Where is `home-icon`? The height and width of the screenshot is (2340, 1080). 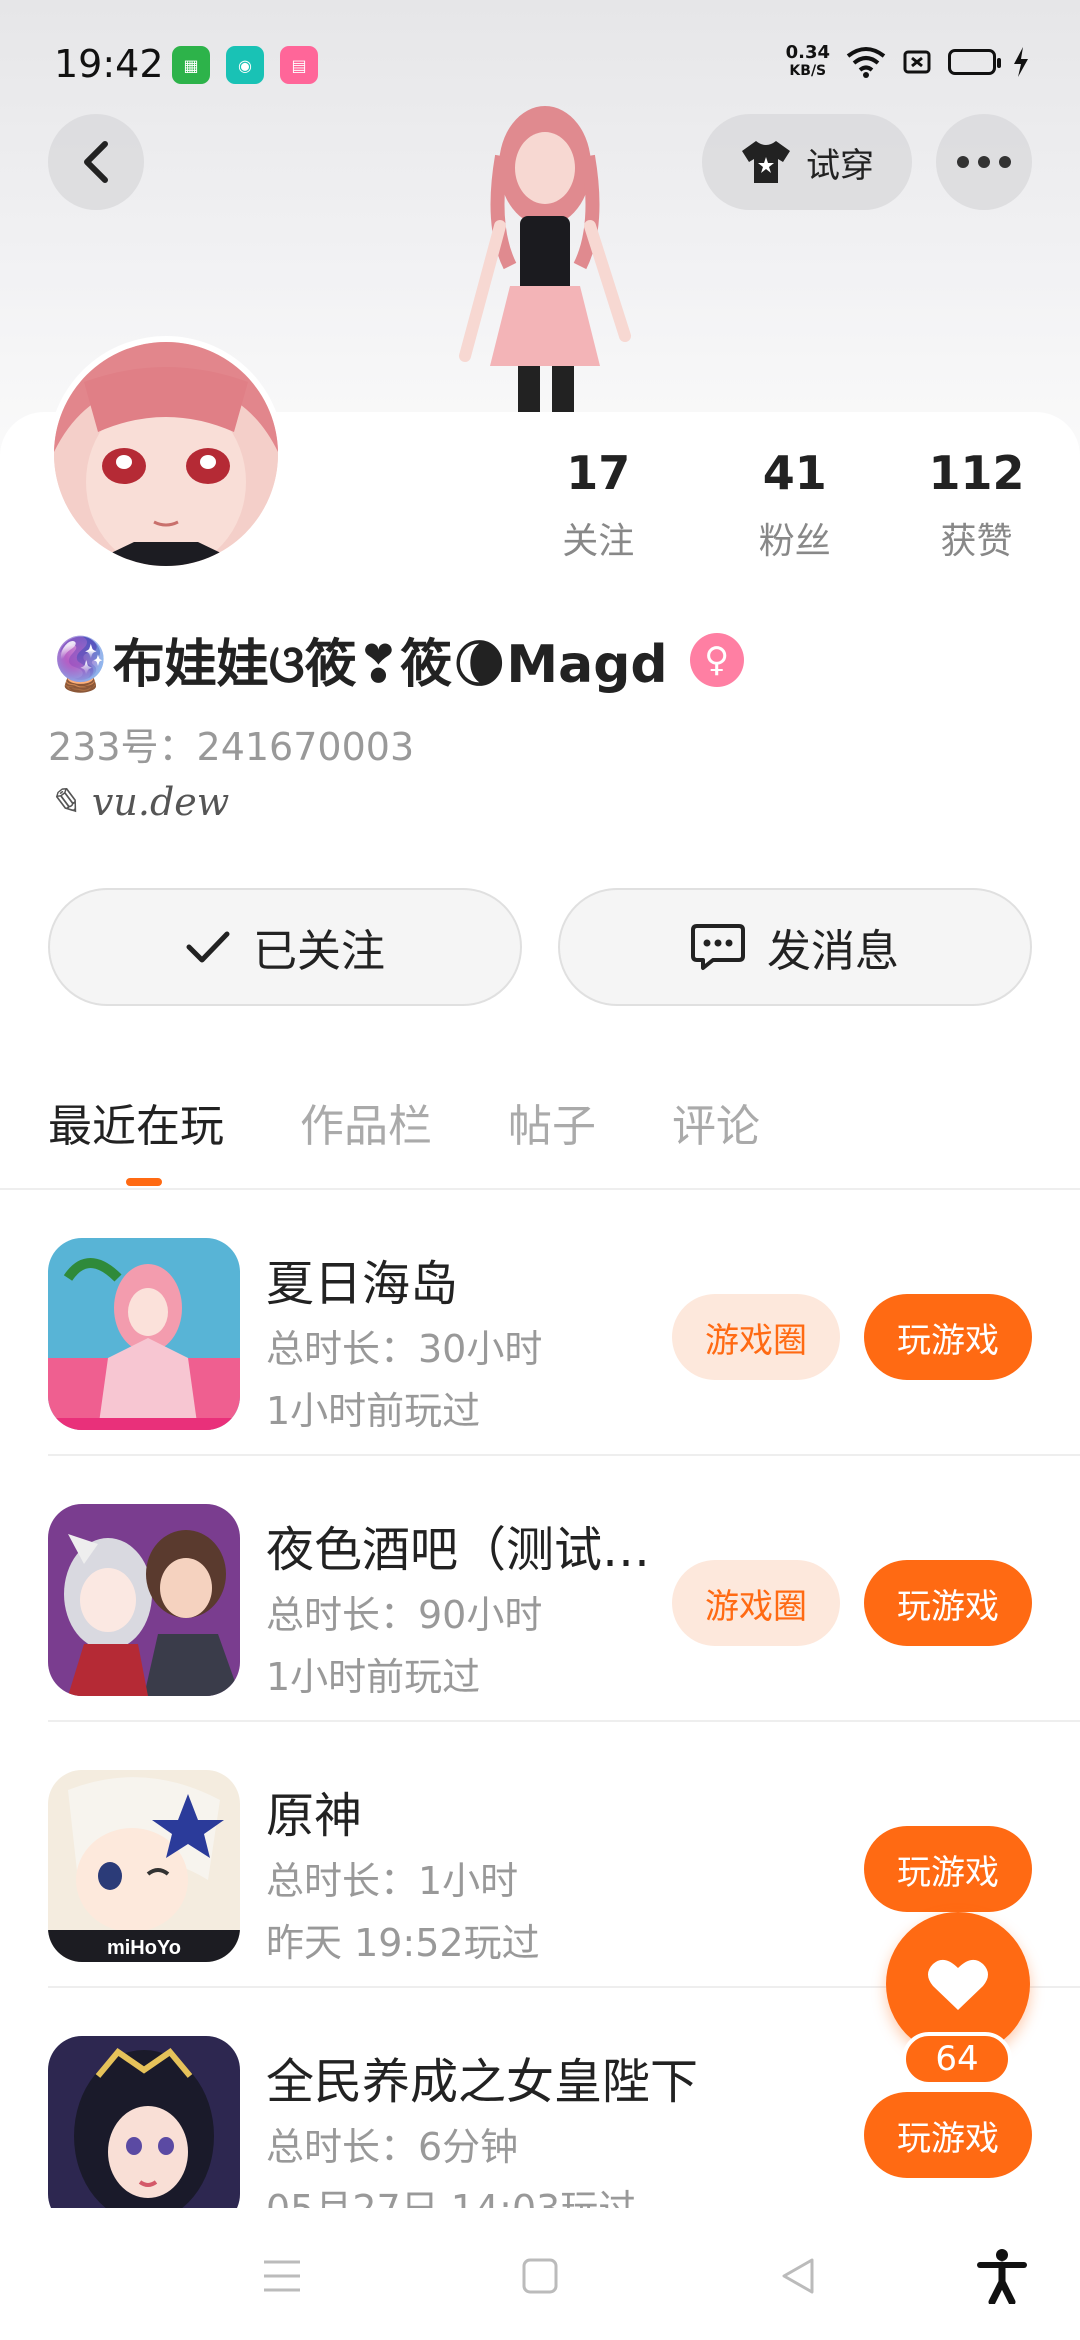
home-icon is located at coordinates (540, 2276).